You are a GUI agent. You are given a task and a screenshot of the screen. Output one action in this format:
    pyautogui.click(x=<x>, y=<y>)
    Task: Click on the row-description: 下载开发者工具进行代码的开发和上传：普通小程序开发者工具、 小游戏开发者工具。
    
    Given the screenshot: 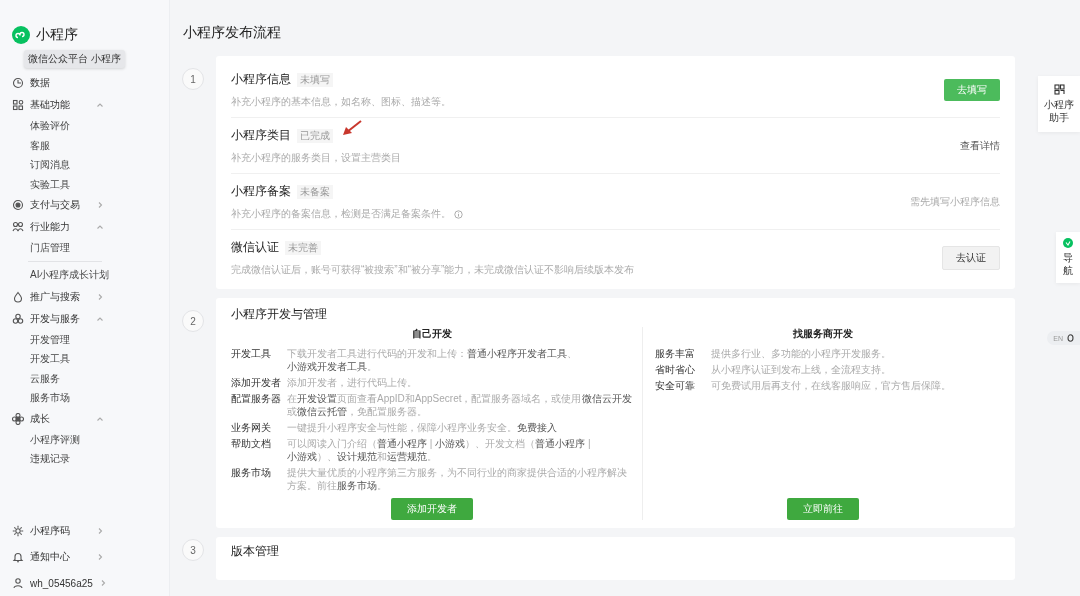 What is the action you would take?
    pyautogui.click(x=432, y=360)
    